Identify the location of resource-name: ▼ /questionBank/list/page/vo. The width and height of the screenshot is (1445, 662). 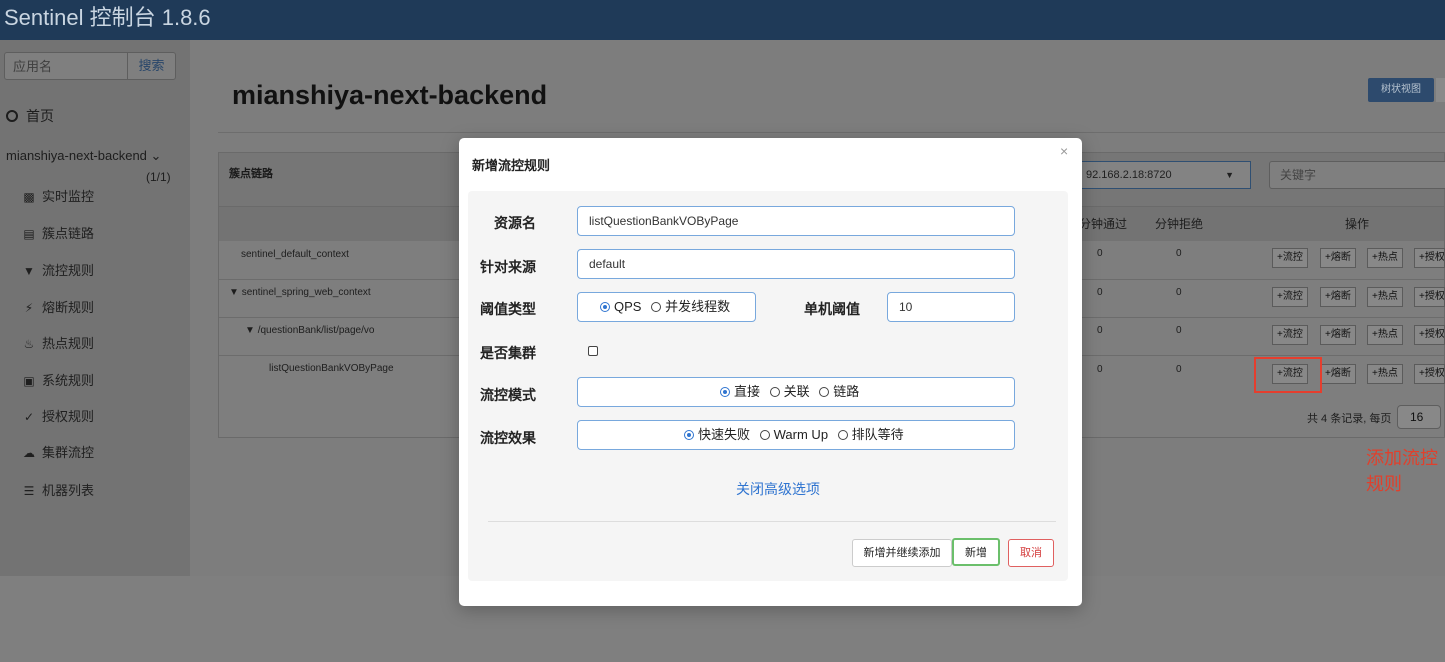
(309, 330).